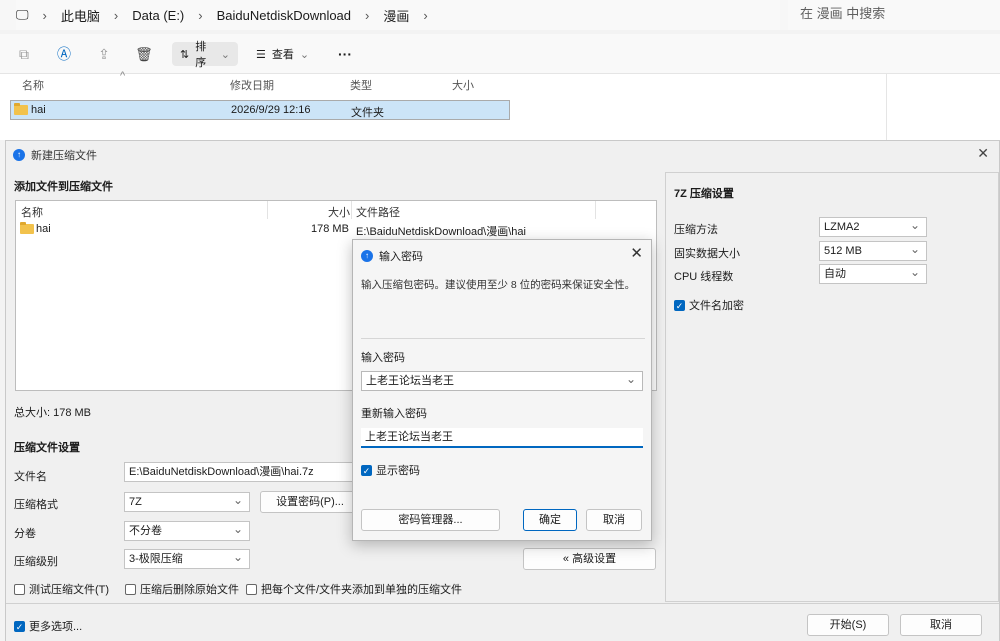 This screenshot has width=1000, height=641. Describe the element at coordinates (848, 625) in the screenshot. I see `start-button: 开始(S)` at that location.